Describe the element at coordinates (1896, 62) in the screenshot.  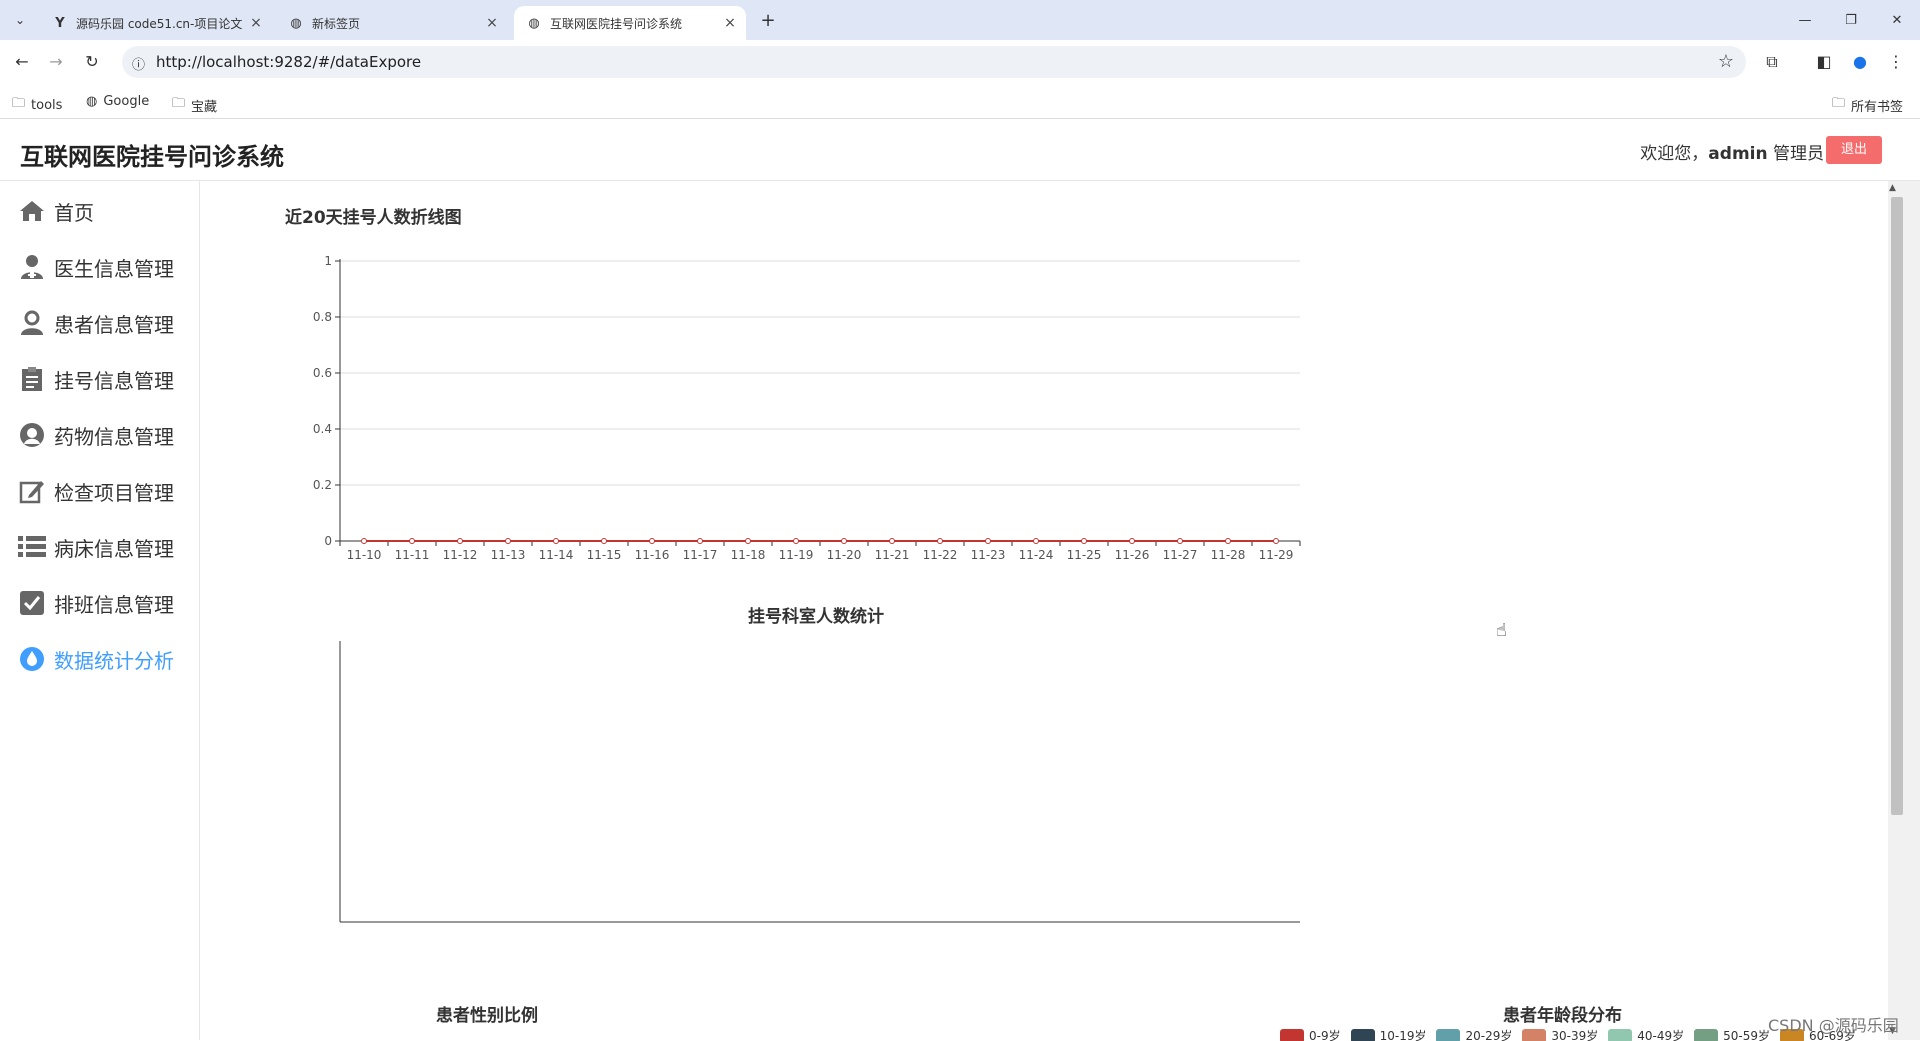
I see `more-menu-icon: ⋮` at that location.